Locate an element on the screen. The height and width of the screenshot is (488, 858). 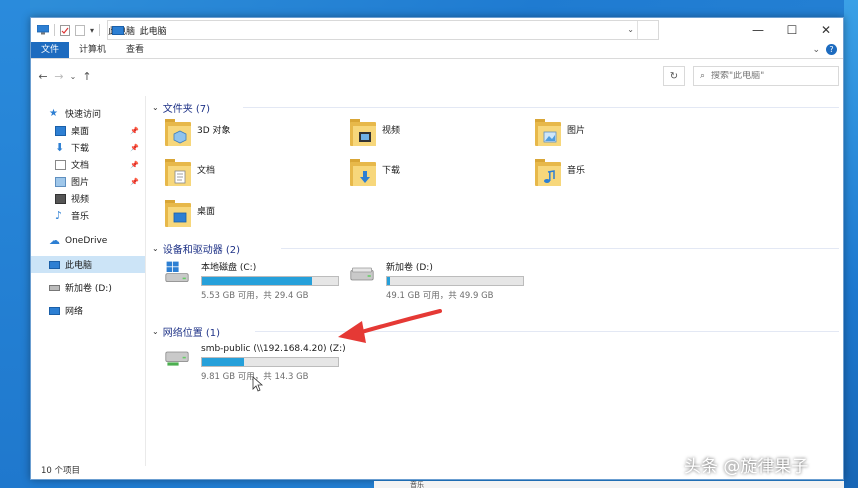
minimize-button: — is located at coordinates (758, 30).